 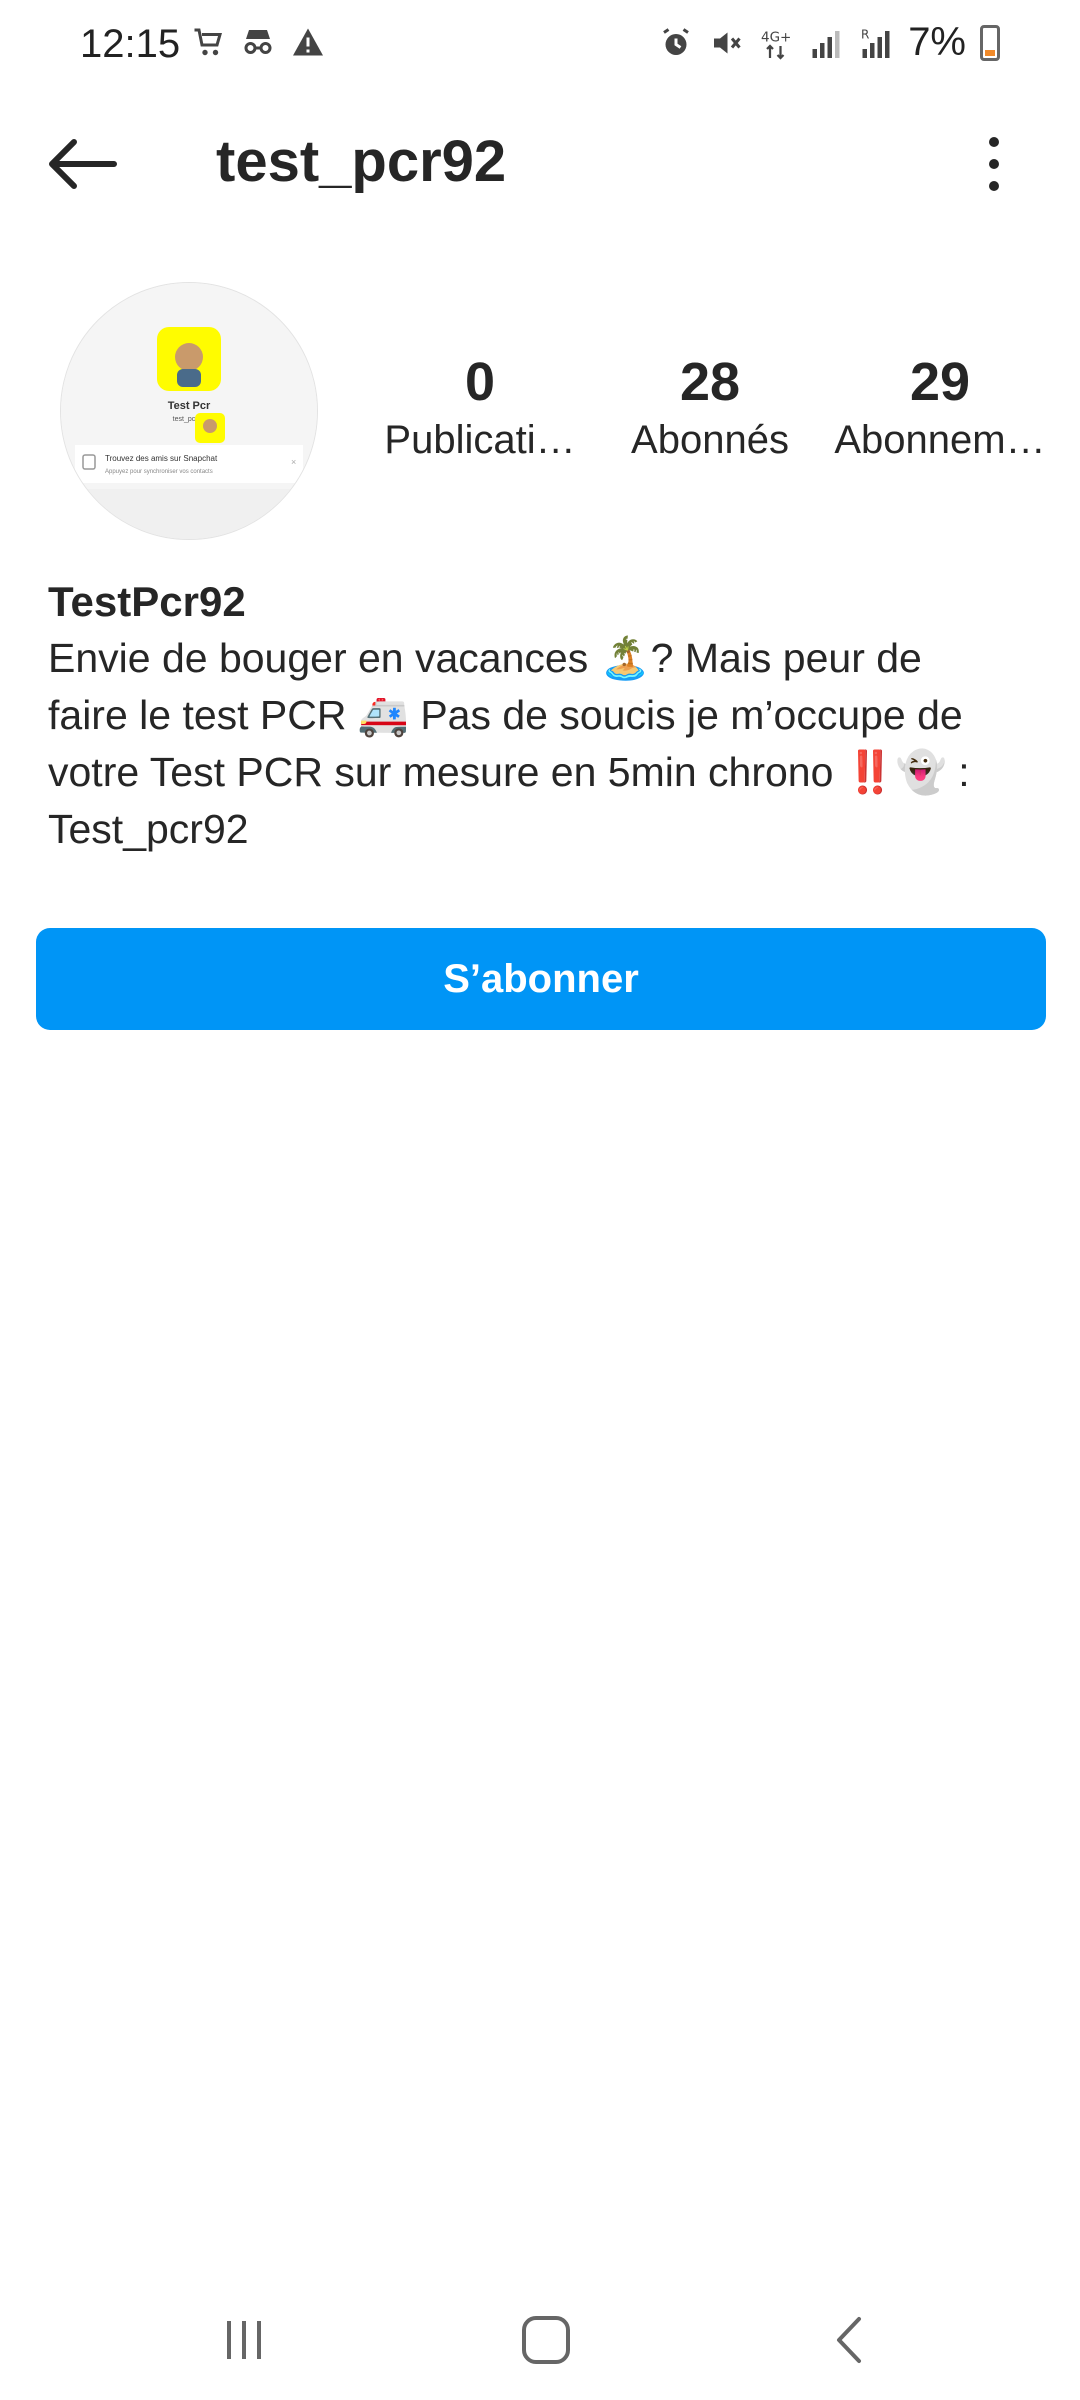 What do you see at coordinates (148, 829) in the screenshot?
I see `bio-line: Test_pcr92` at bounding box center [148, 829].